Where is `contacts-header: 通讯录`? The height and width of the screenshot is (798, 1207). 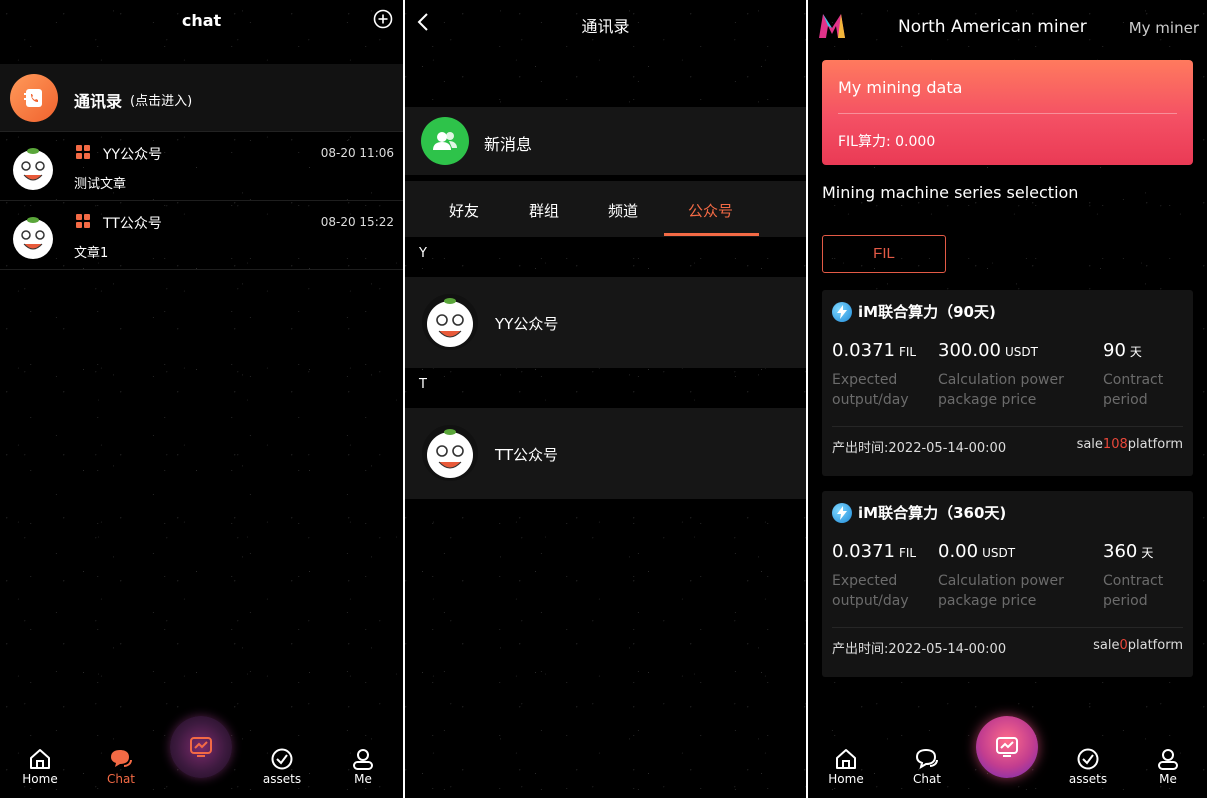 contacts-header: 通讯录 is located at coordinates (605, 23).